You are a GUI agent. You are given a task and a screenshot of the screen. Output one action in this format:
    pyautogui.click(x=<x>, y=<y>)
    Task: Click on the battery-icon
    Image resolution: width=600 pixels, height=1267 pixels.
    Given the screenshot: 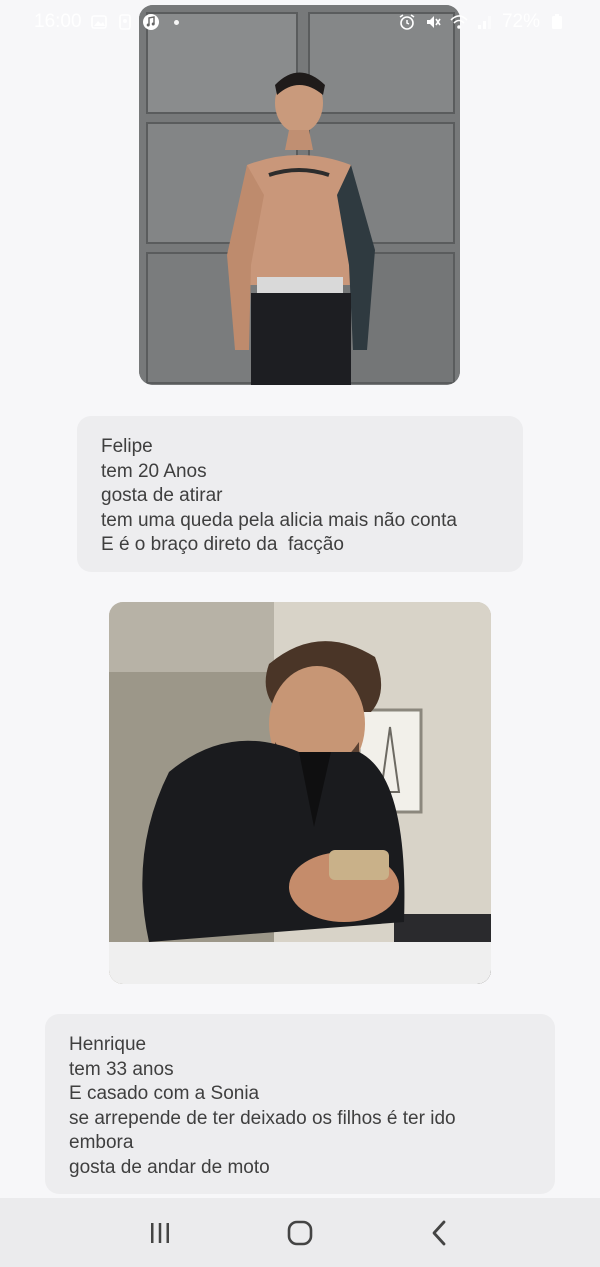 What is the action you would take?
    pyautogui.click(x=557, y=22)
    